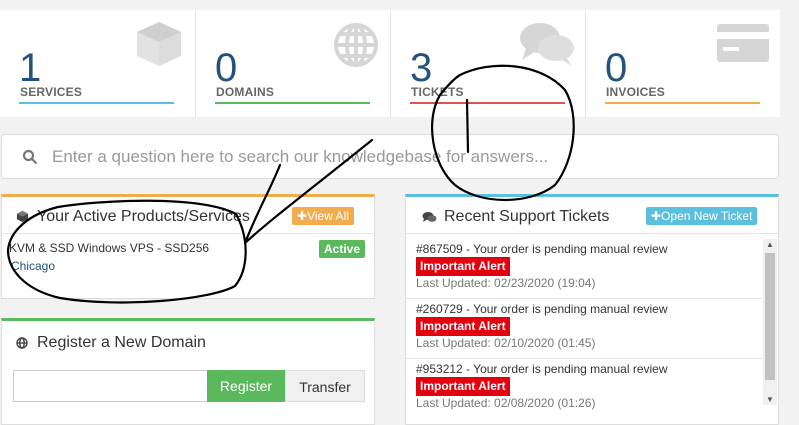  I want to click on panel-header: Recent Support Tickets ✚Open New Ticket, so click(592, 215).